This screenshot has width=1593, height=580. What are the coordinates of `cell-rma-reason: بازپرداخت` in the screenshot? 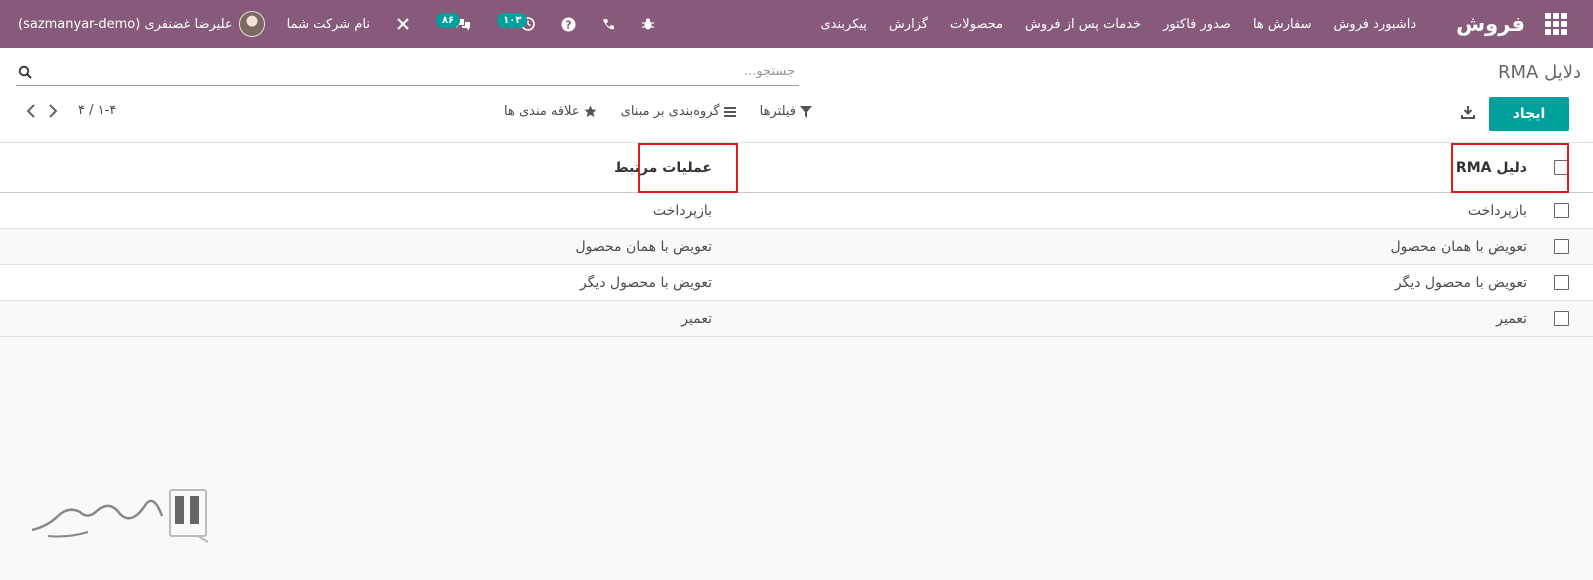 It's located at (1497, 210).